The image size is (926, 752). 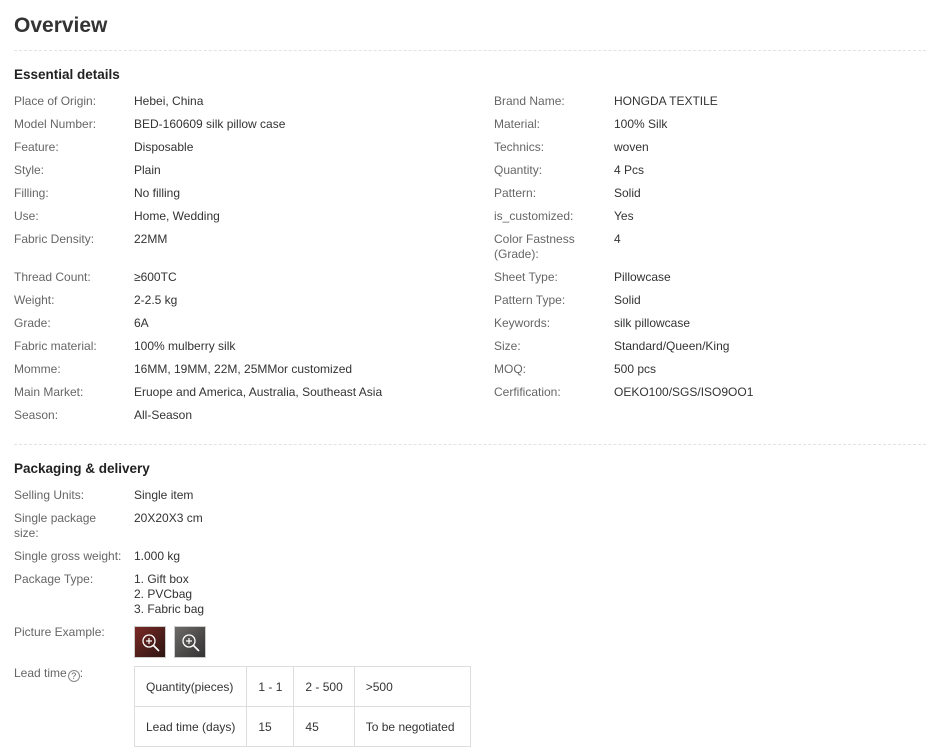 What do you see at coordinates (641, 124) in the screenshot?
I see `attr-value: 100% Silk` at bounding box center [641, 124].